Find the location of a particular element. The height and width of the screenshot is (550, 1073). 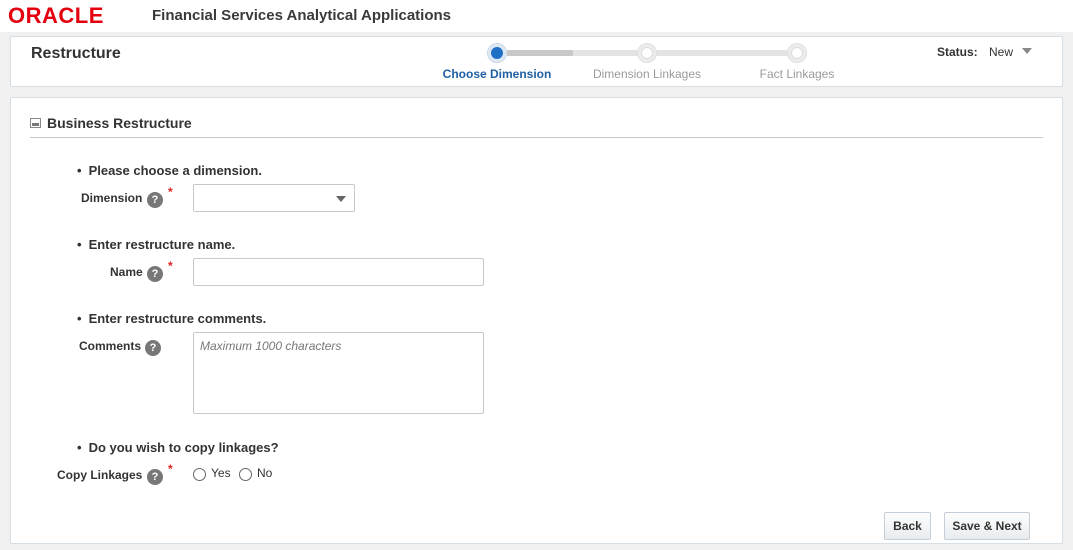

name-input is located at coordinates (338, 272).